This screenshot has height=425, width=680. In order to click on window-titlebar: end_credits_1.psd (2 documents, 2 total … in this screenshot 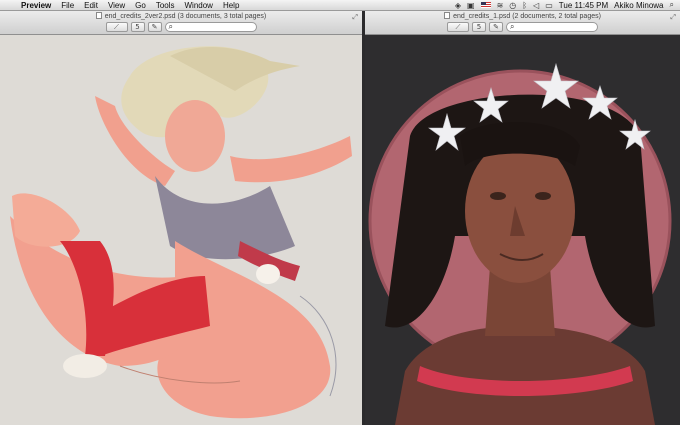, I will do `click(522, 23)`.